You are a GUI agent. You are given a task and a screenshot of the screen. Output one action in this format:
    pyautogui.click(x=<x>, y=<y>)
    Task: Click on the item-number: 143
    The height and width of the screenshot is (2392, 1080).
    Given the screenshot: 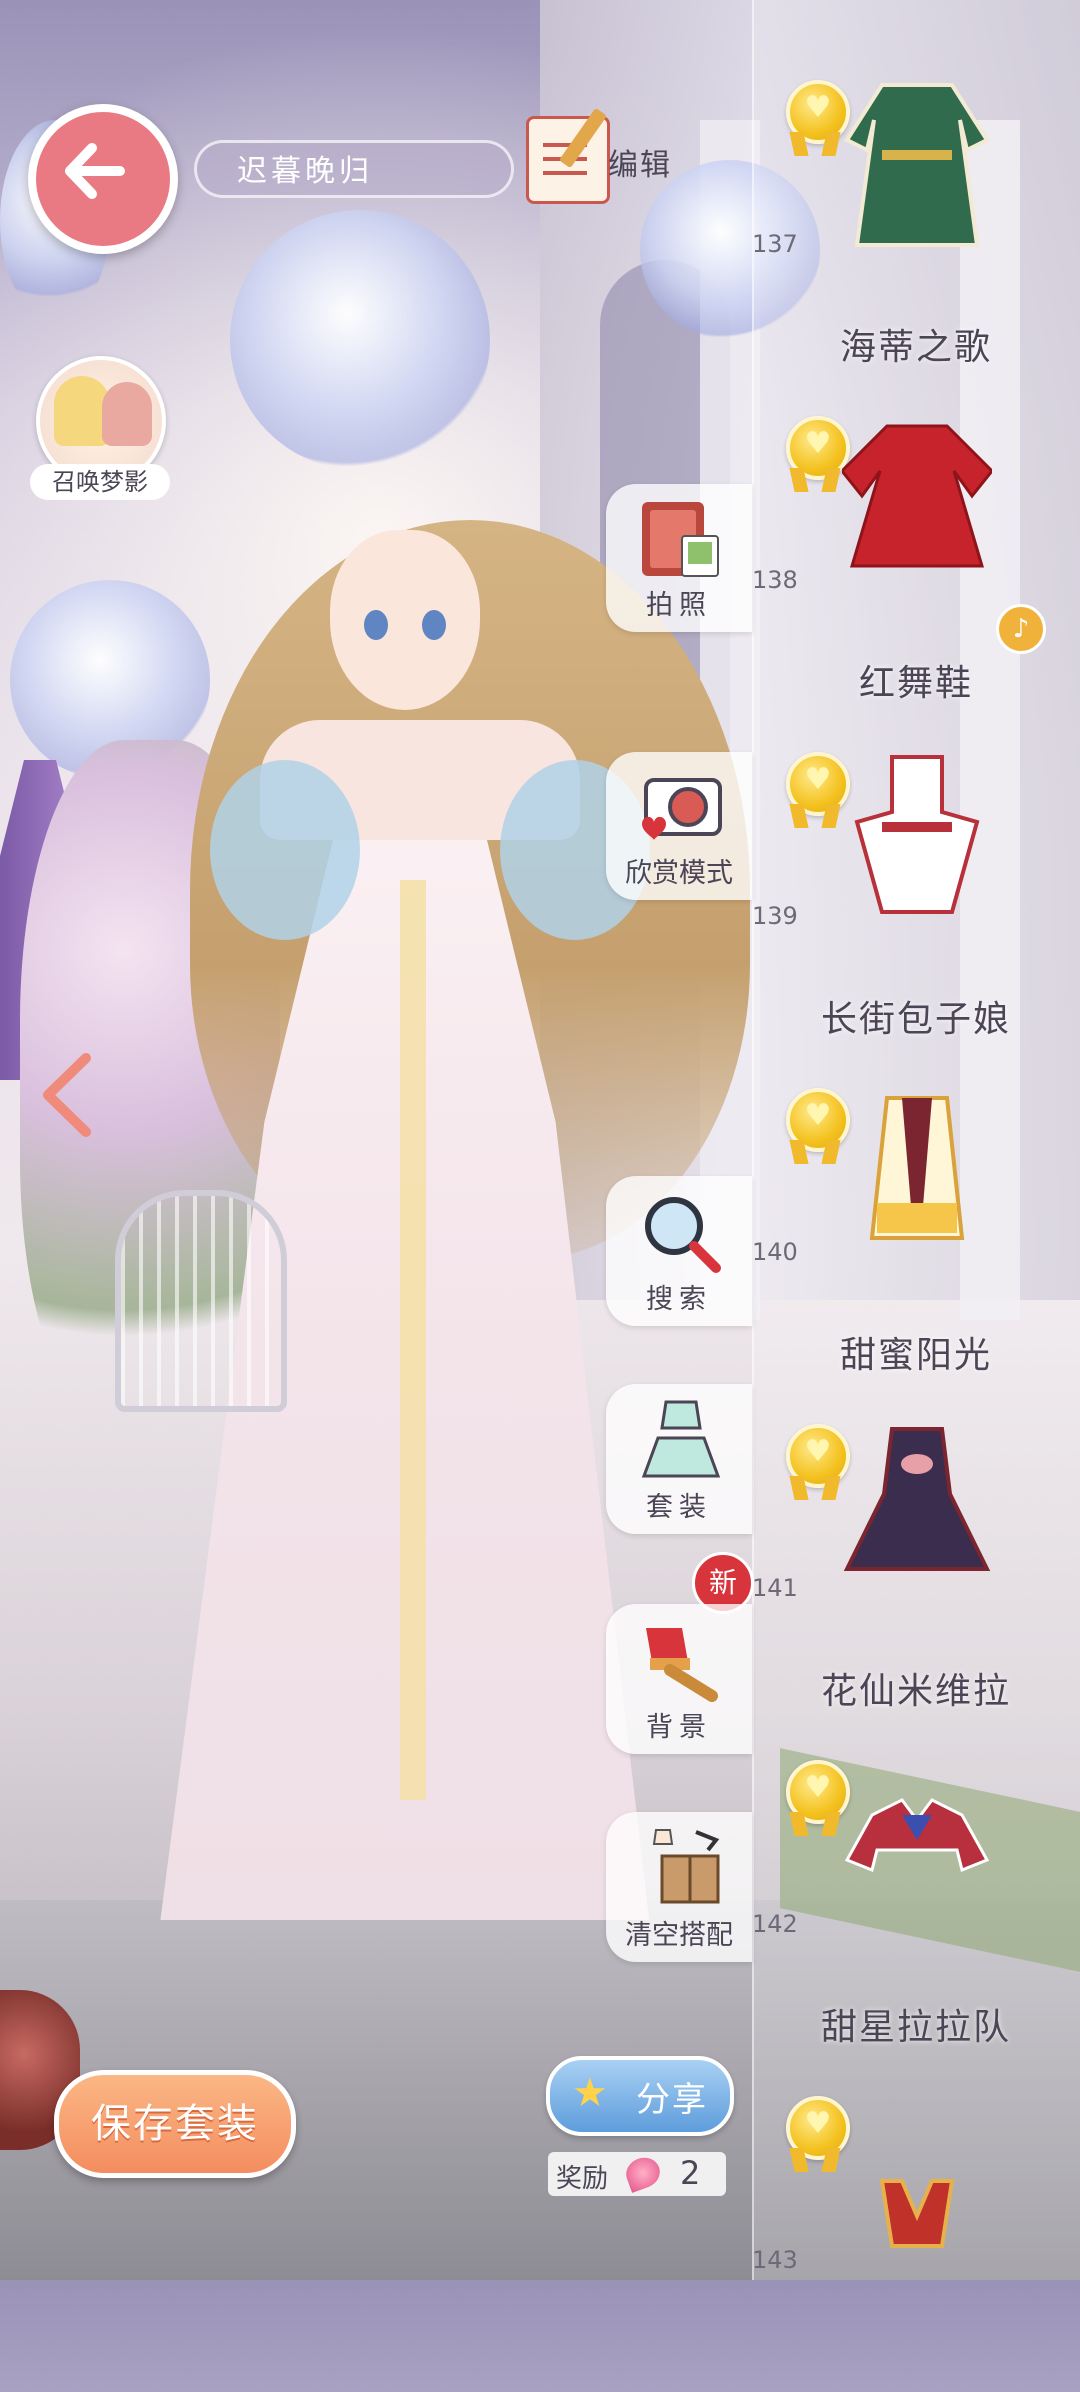 What is the action you would take?
    pyautogui.click(x=775, y=2260)
    